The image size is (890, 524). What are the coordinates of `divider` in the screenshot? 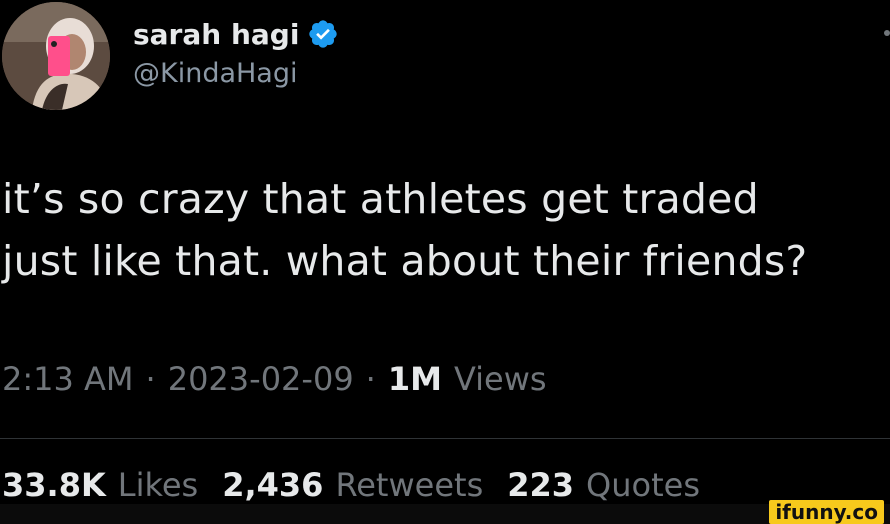 It's located at (445, 438).